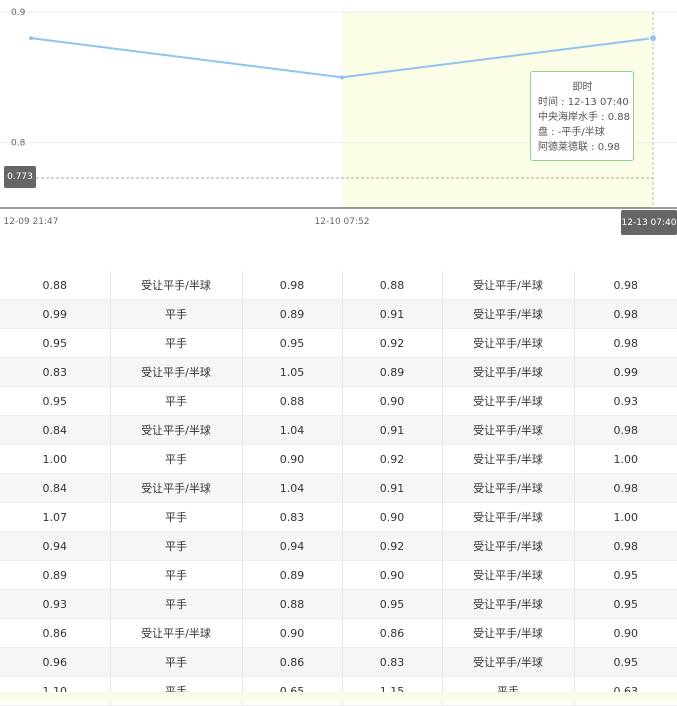 The height and width of the screenshot is (706, 677). What do you see at coordinates (625, 401) in the screenshot?
I see `table-cell: 0.93` at bounding box center [625, 401].